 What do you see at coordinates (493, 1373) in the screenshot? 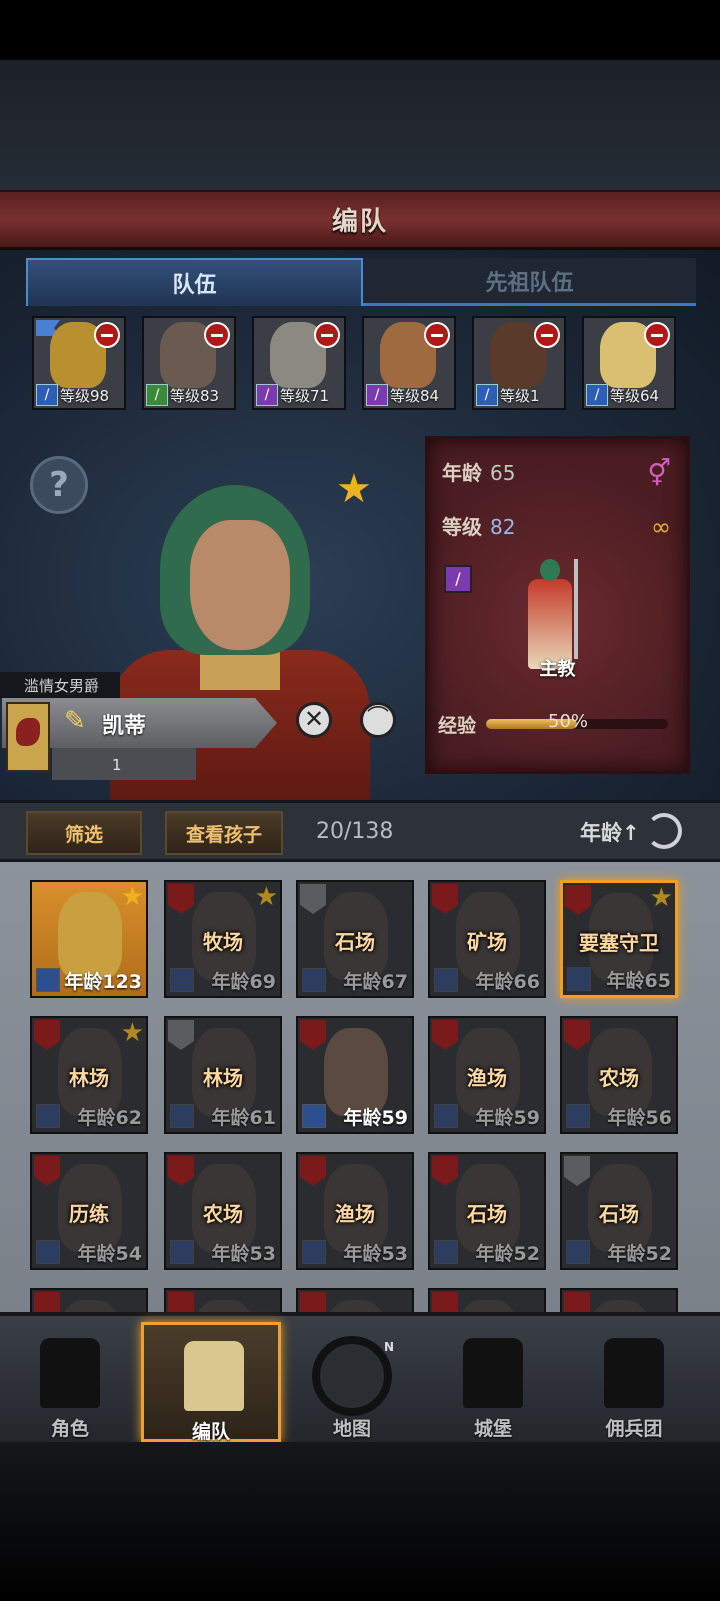
I see `castle-icon` at bounding box center [493, 1373].